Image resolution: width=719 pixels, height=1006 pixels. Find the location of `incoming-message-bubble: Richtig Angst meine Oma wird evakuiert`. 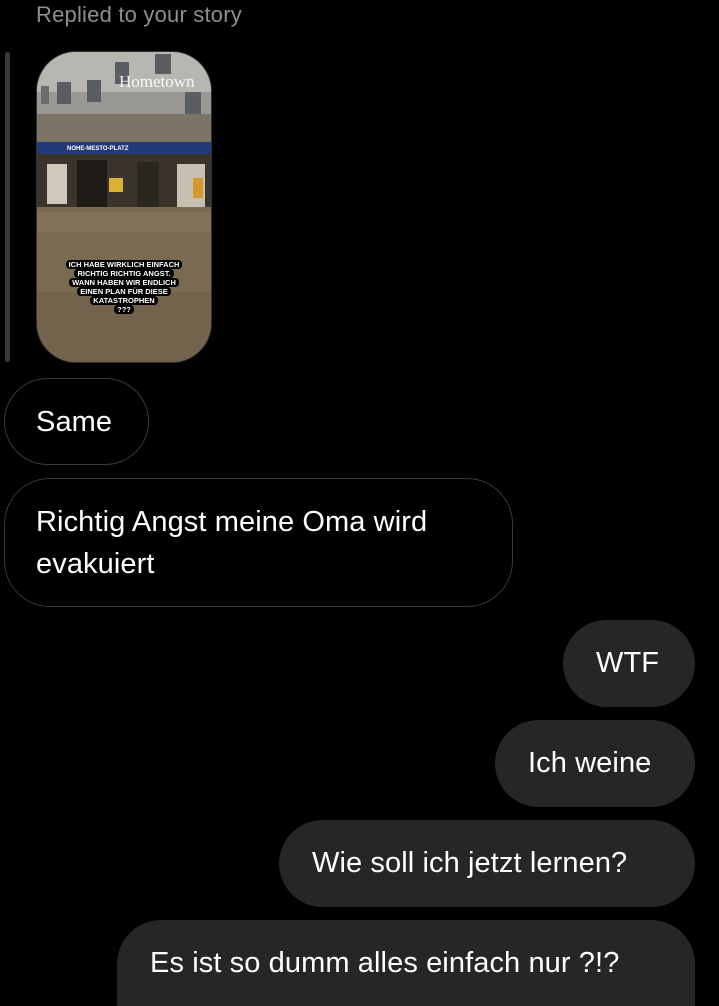

incoming-message-bubble: Richtig Angst meine Oma wird evakuiert is located at coordinates (258, 542).